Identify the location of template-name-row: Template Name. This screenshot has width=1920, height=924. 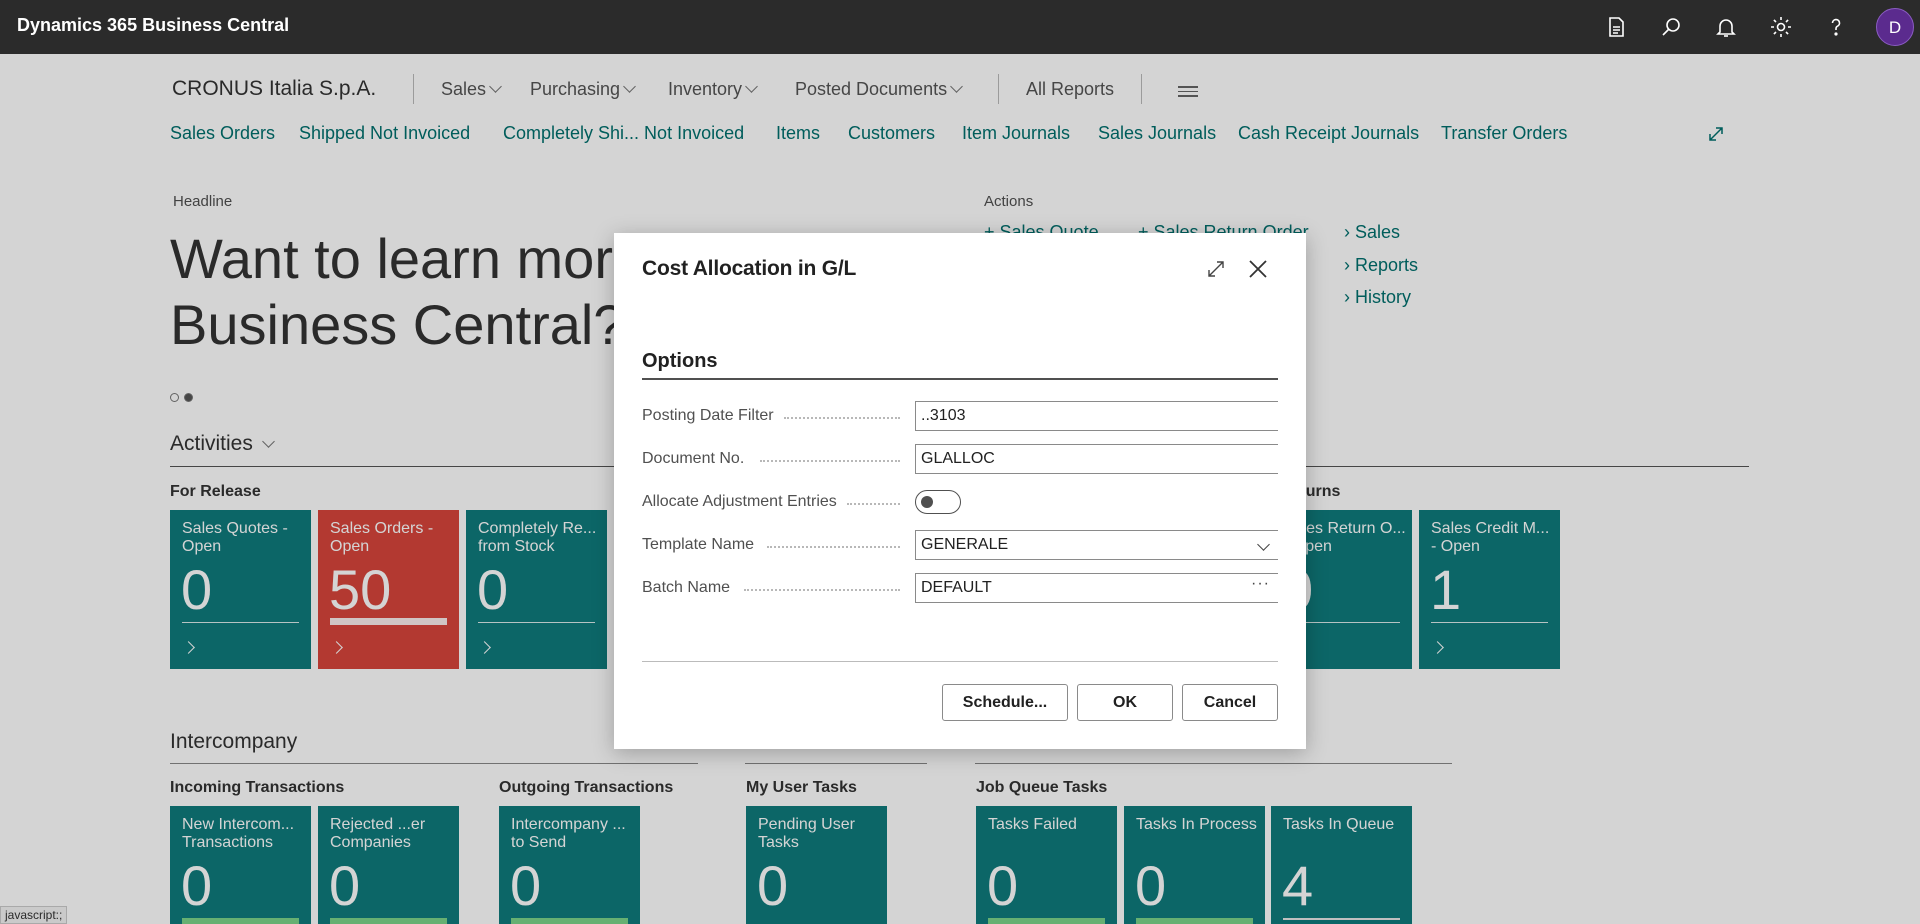
(960, 545).